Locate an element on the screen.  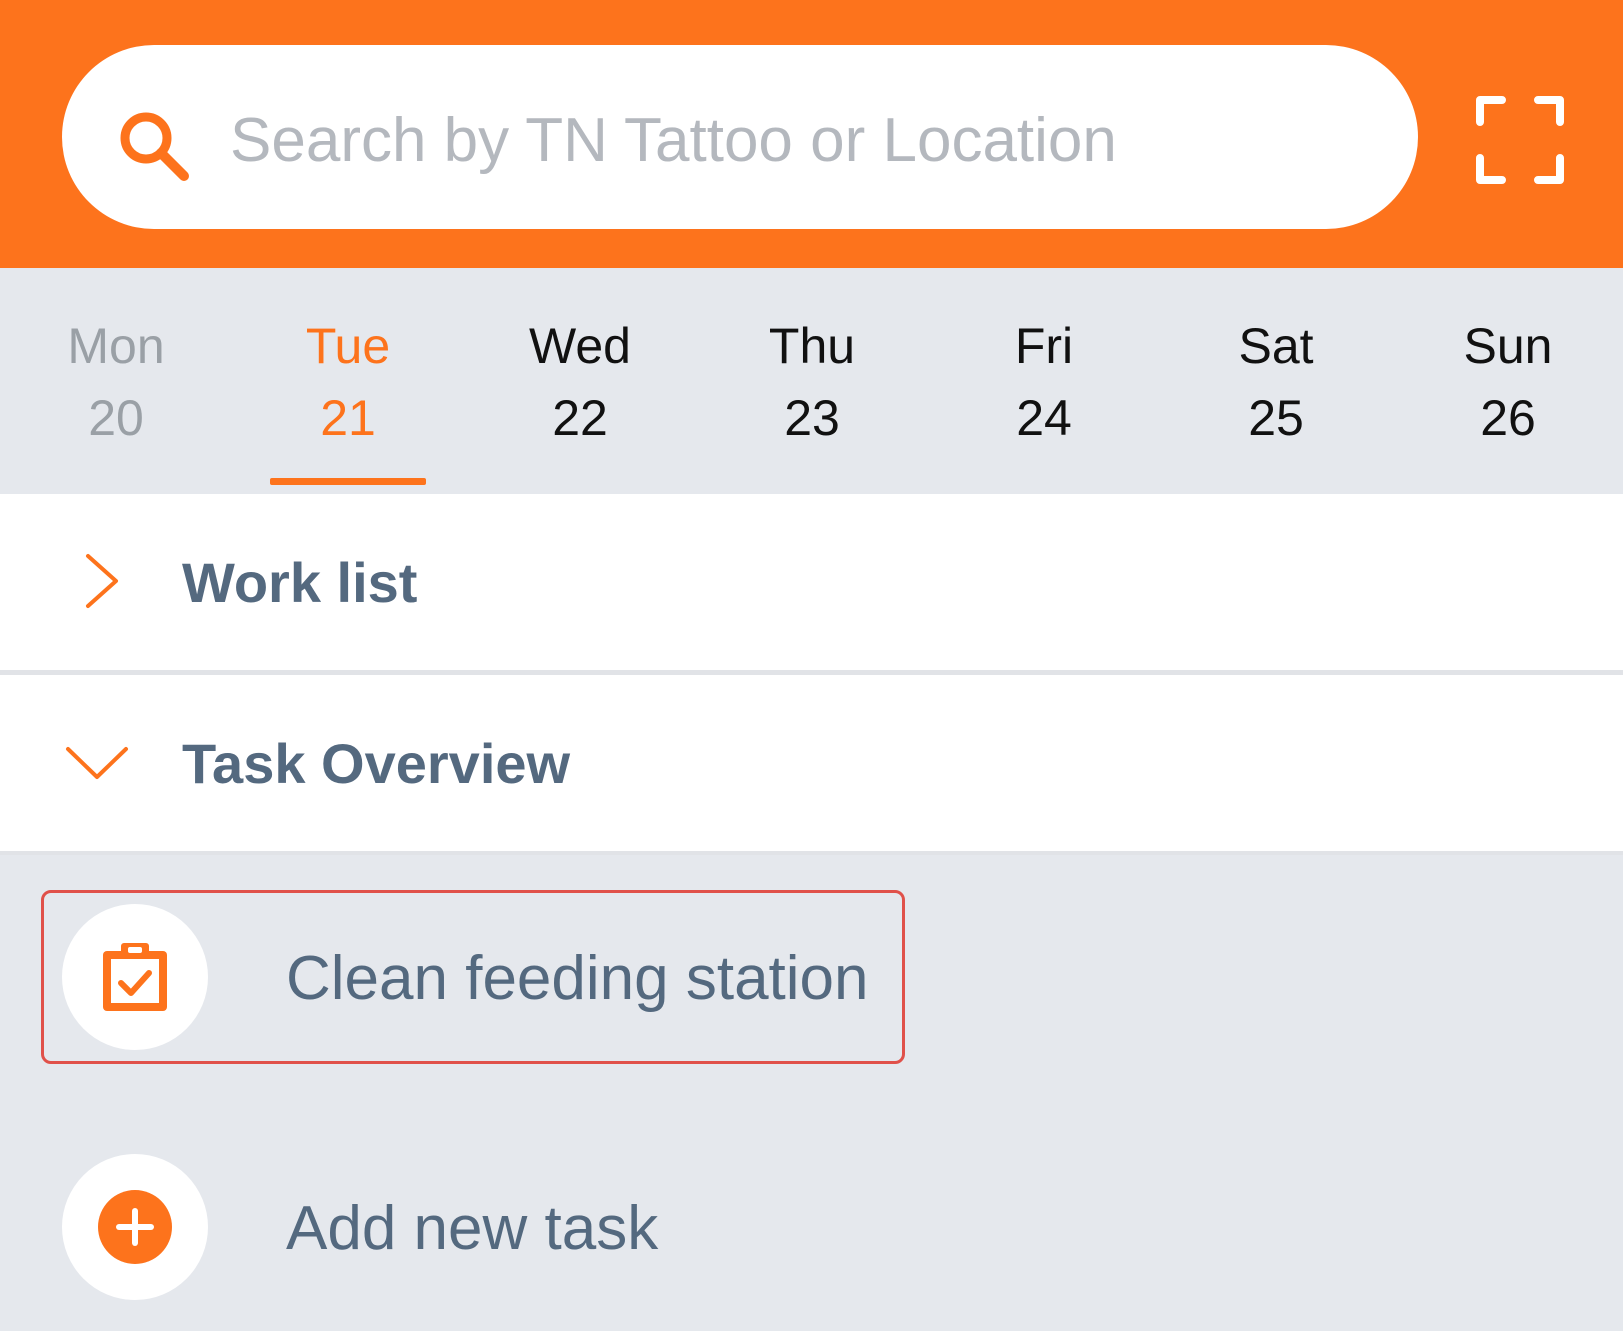
day-name: Thu is located at coordinates (812, 346).